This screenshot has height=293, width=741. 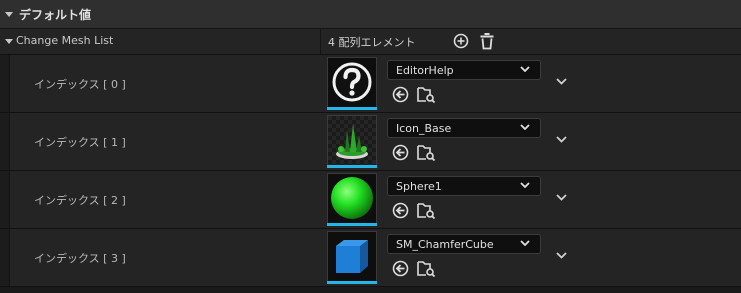 I want to click on asset-picker-combo: Sphere1, so click(x=464, y=186).